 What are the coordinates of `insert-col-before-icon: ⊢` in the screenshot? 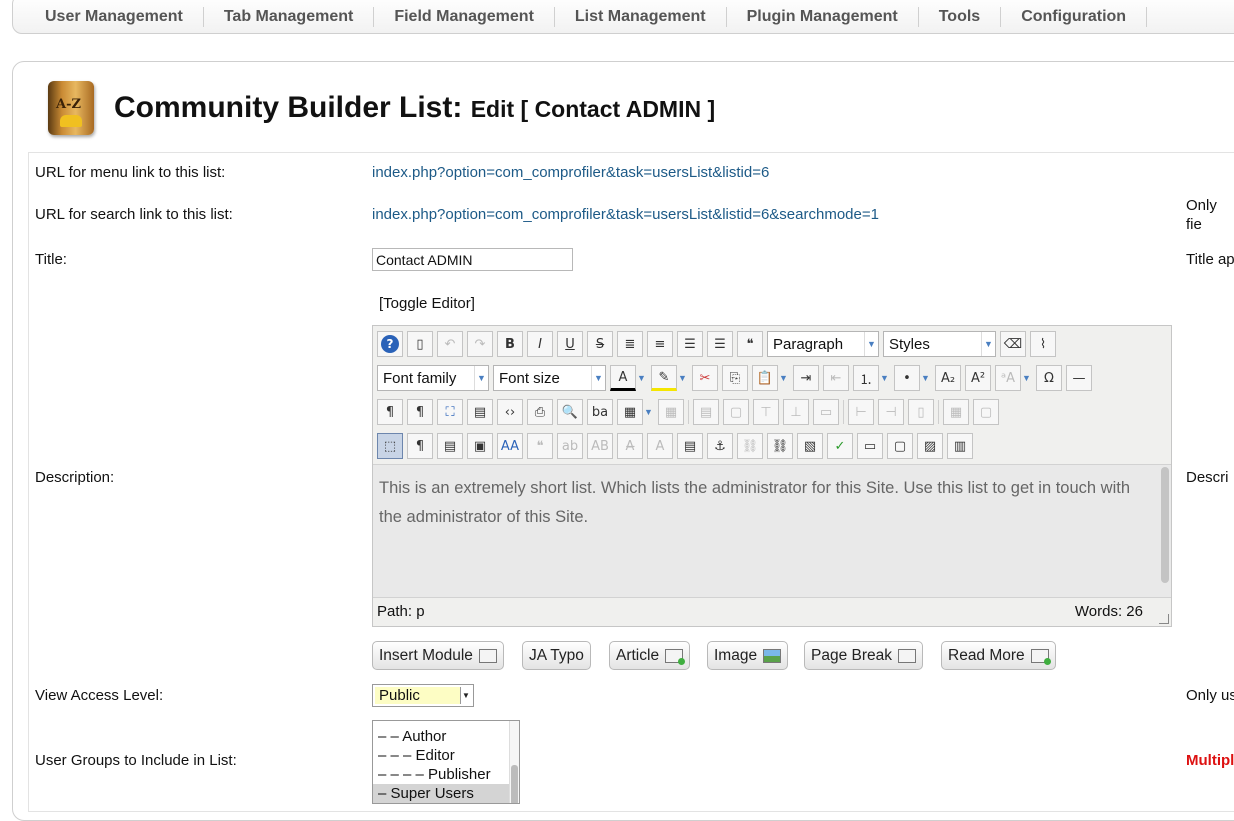 It's located at (861, 412).